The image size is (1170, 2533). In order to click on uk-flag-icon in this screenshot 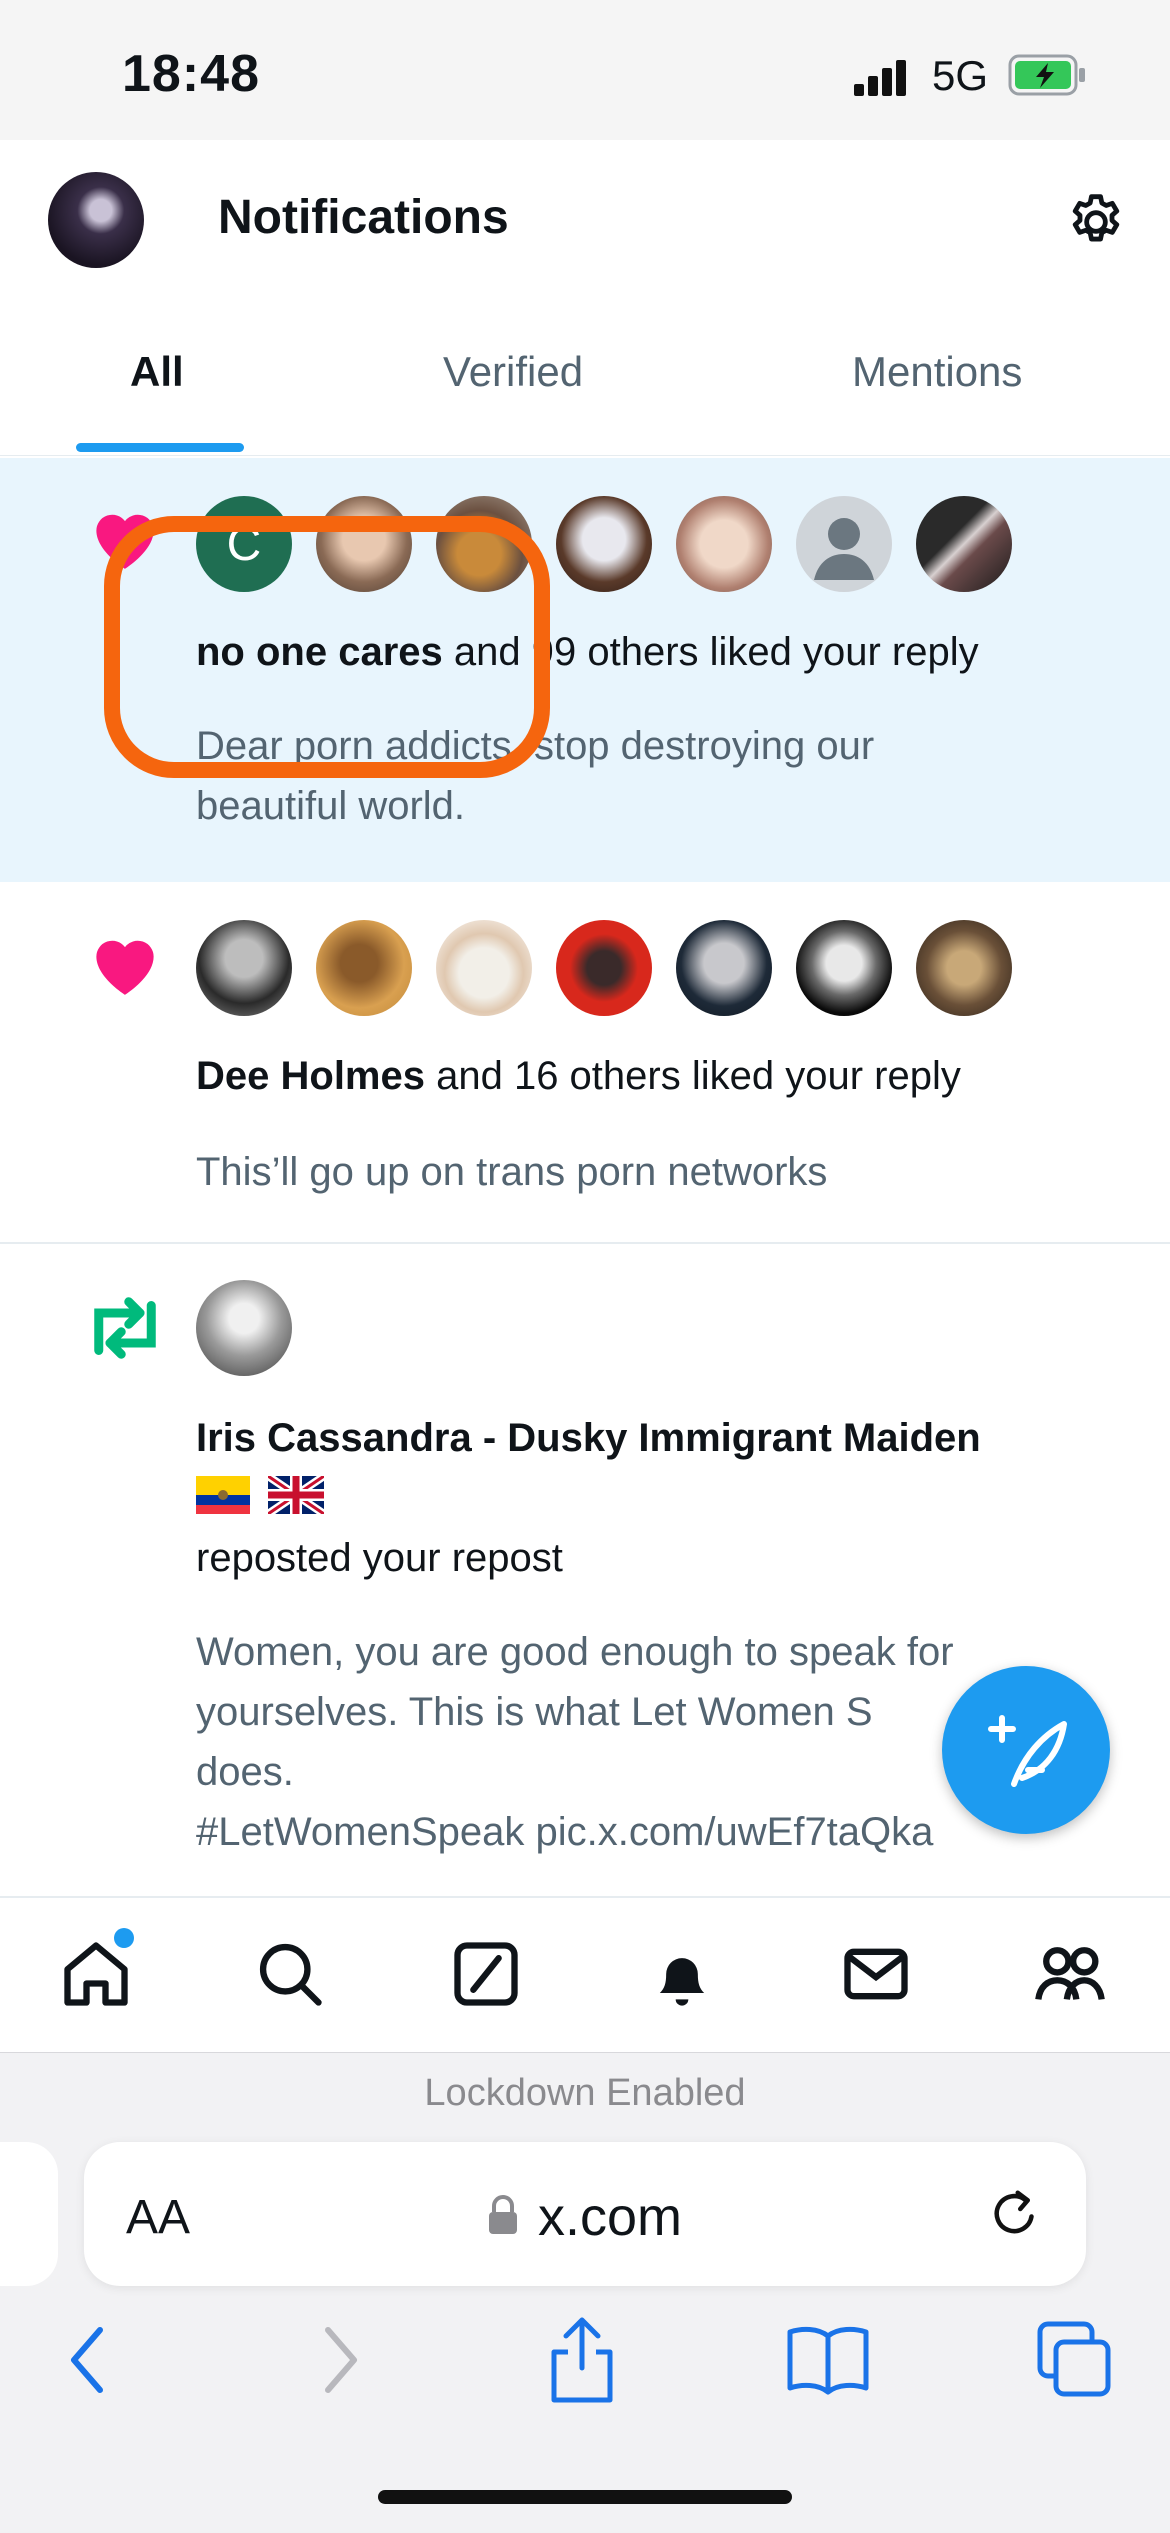, I will do `click(296, 1495)`.